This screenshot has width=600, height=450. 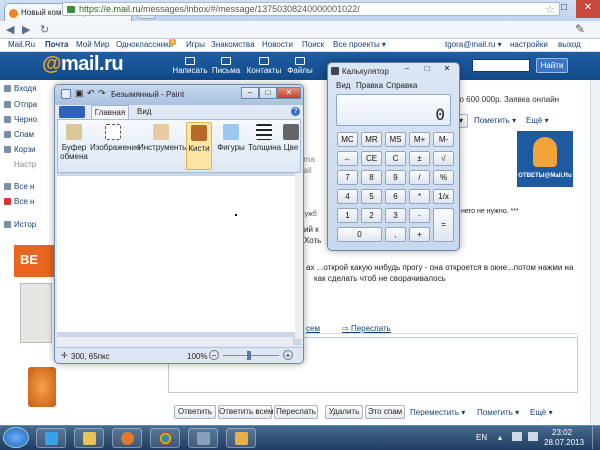 I want to click on contacts-button: Контакты, so click(x=264, y=66).